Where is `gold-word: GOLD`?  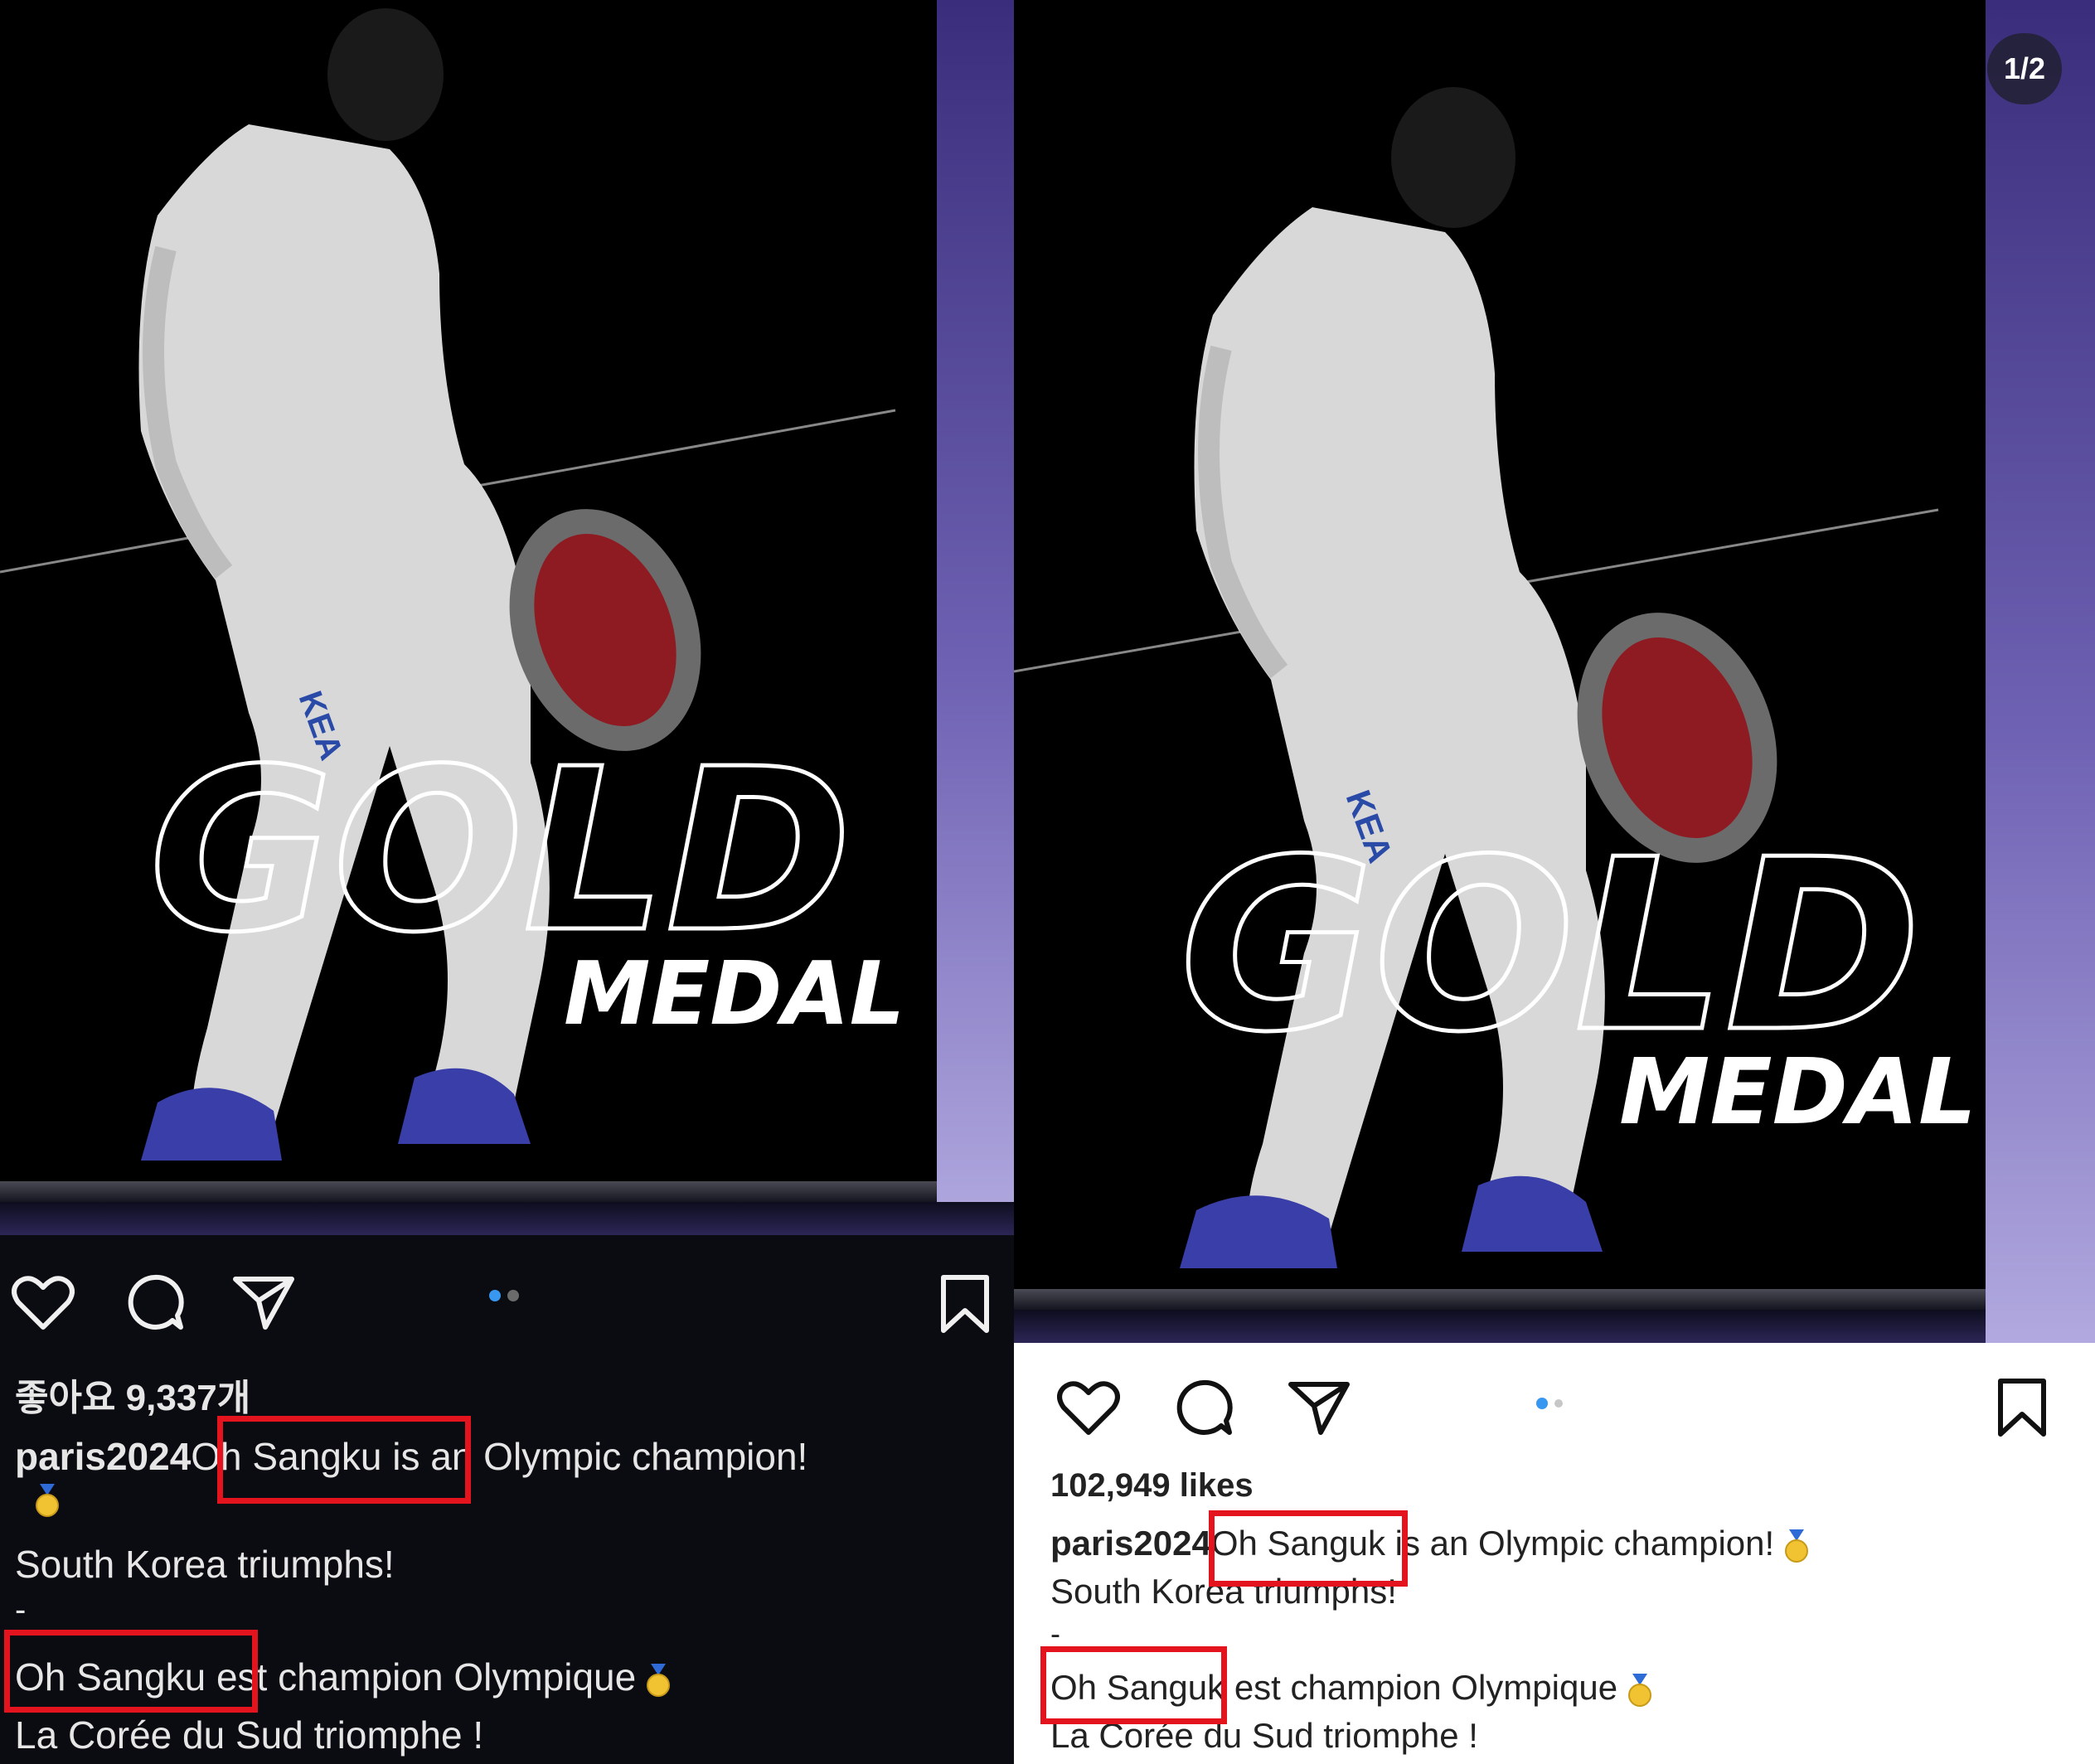 gold-word: GOLD is located at coordinates (500, 850).